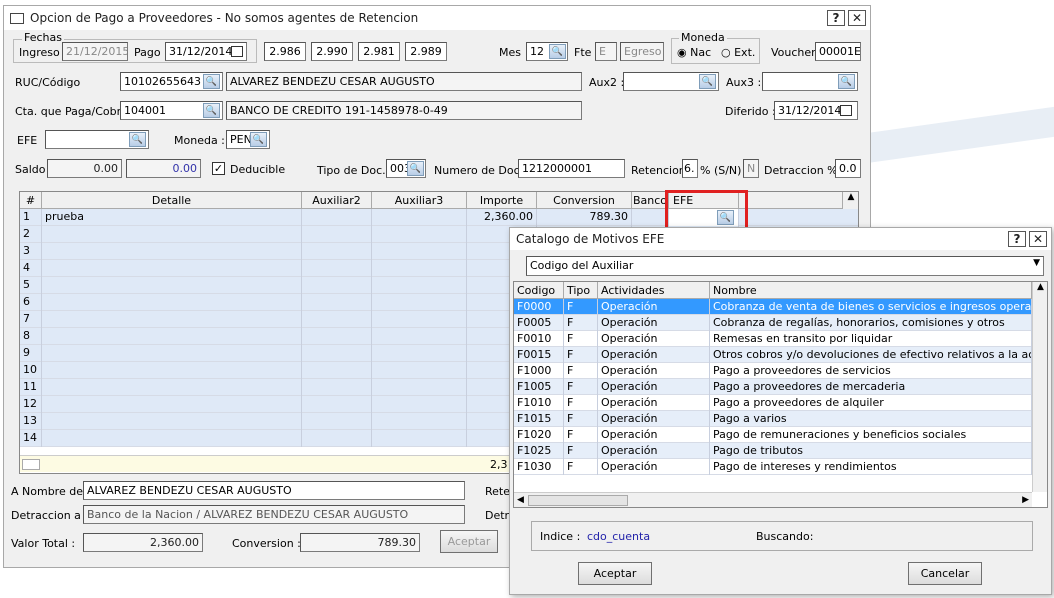  Describe the element at coordinates (510, 52) in the screenshot. I see `mes-label: Mes` at that location.